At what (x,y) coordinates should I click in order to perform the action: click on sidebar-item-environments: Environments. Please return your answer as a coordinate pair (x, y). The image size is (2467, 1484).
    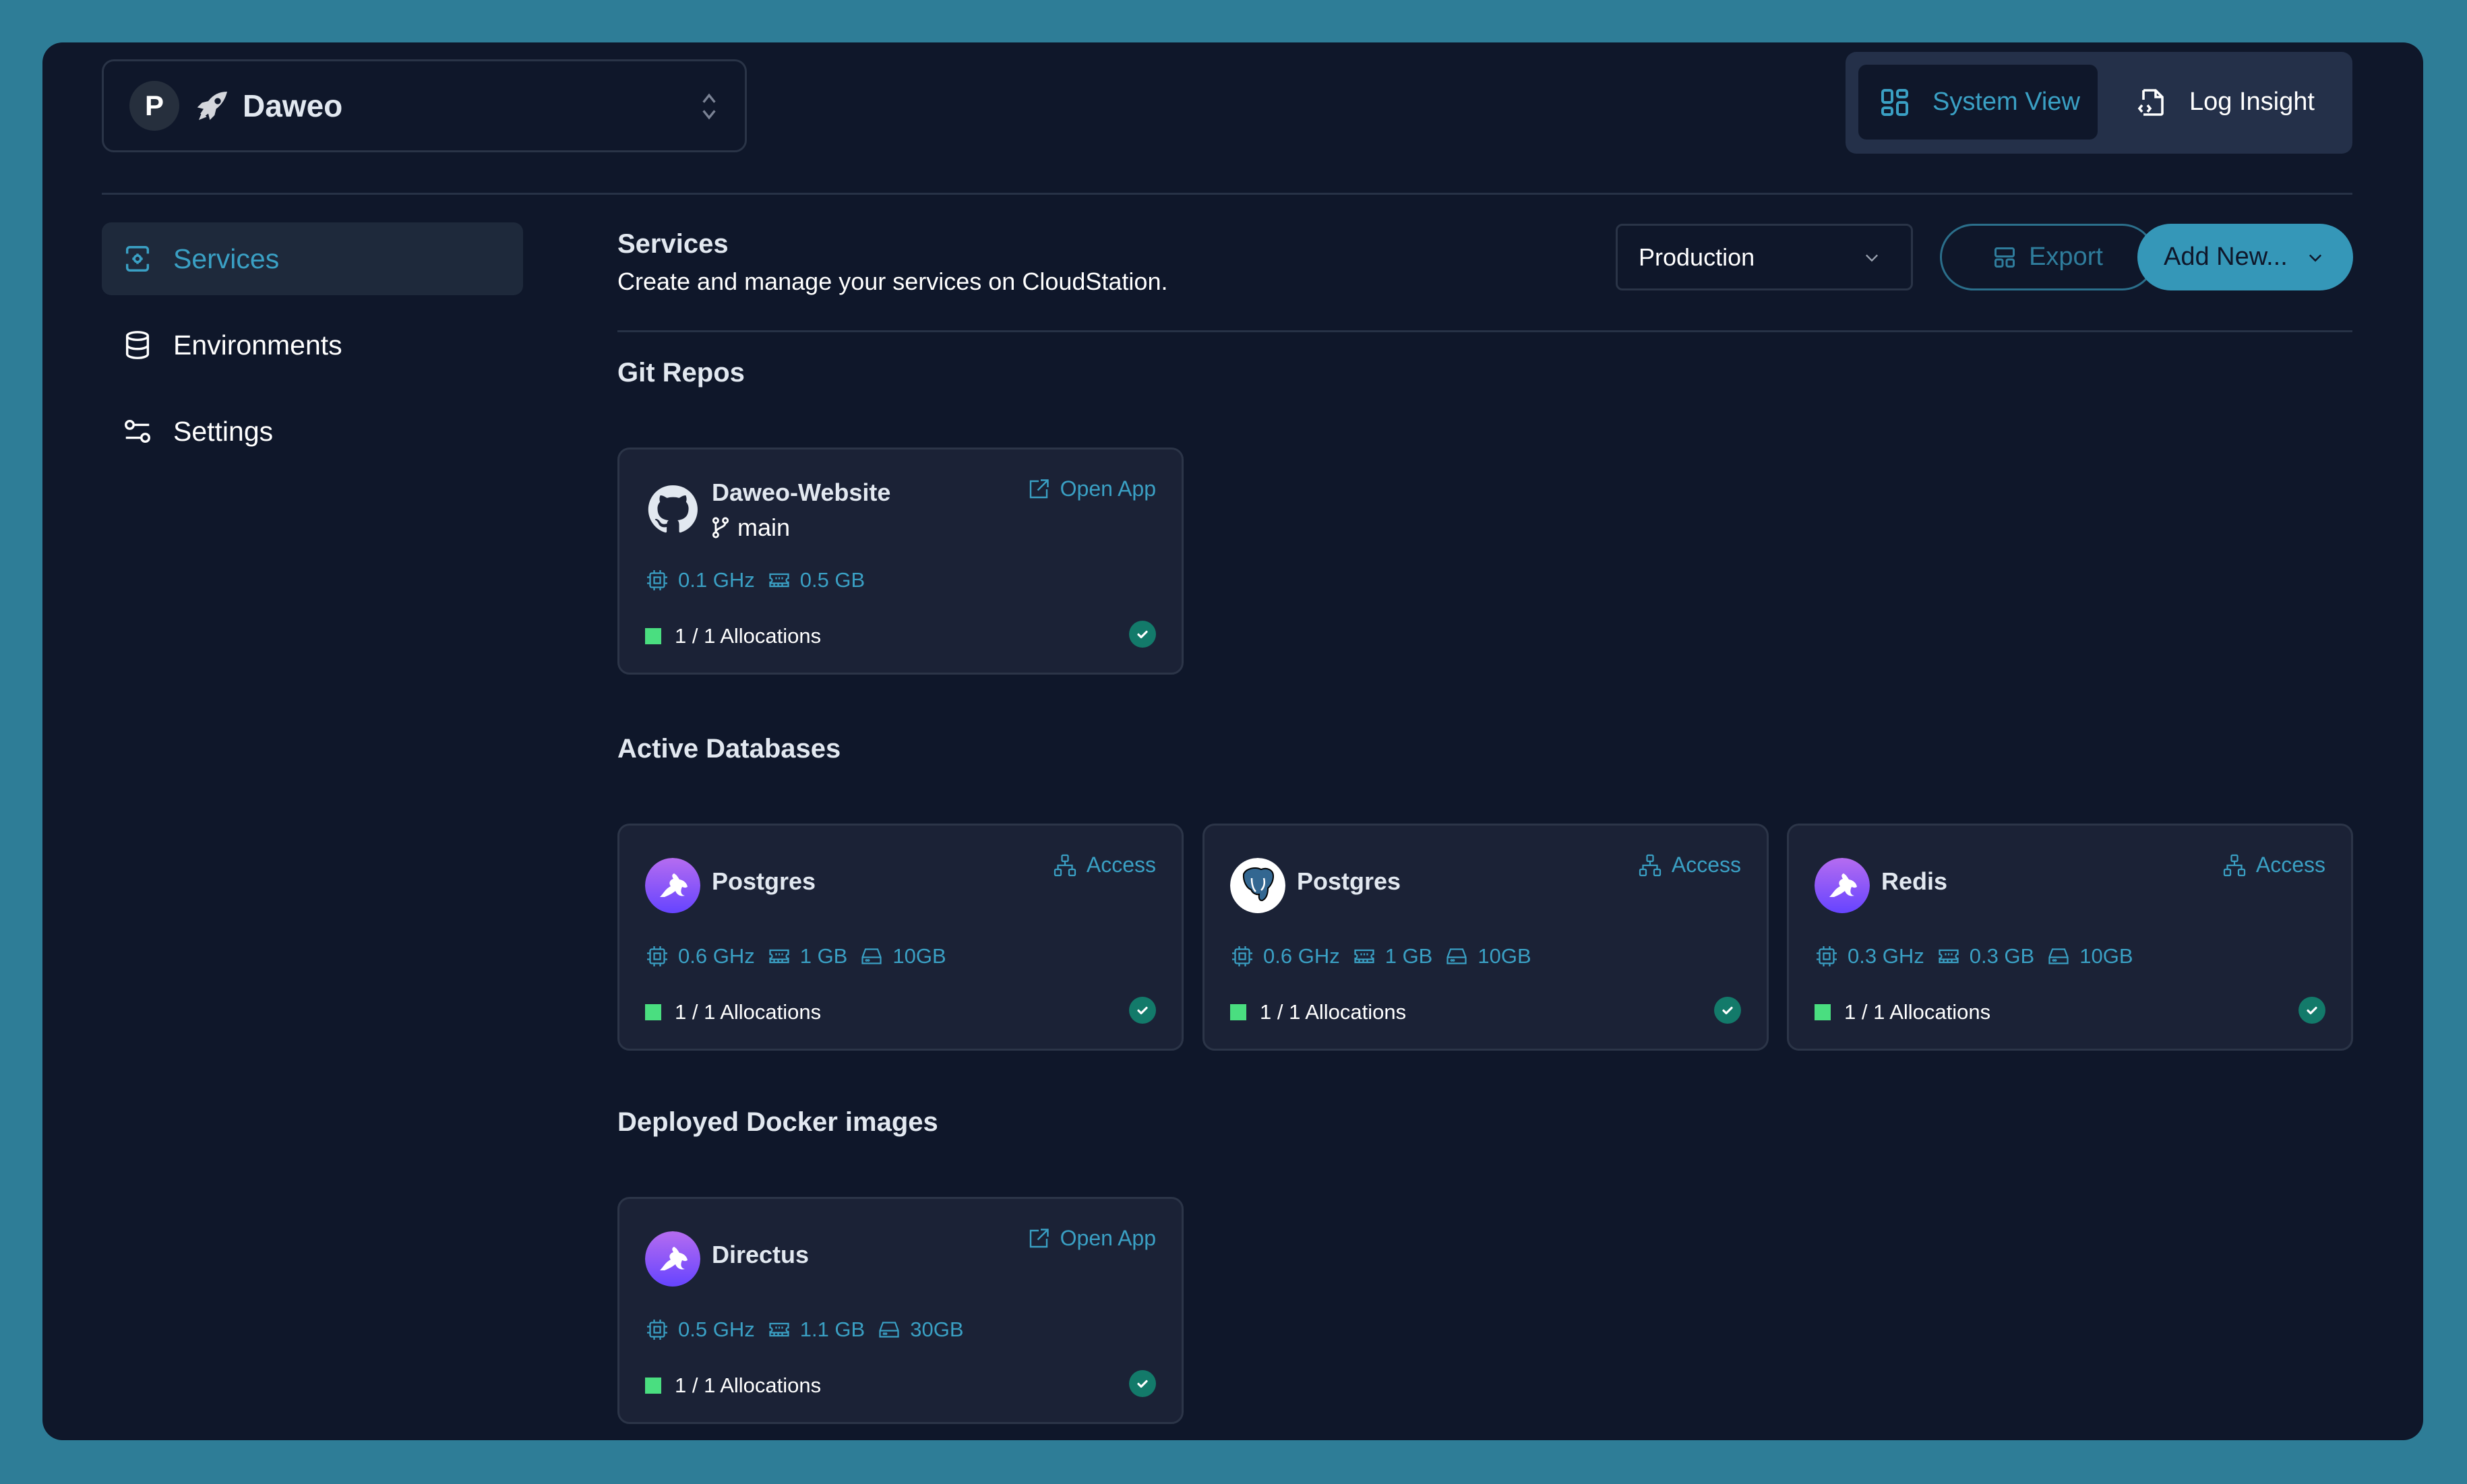
    Looking at the image, I should click on (312, 345).